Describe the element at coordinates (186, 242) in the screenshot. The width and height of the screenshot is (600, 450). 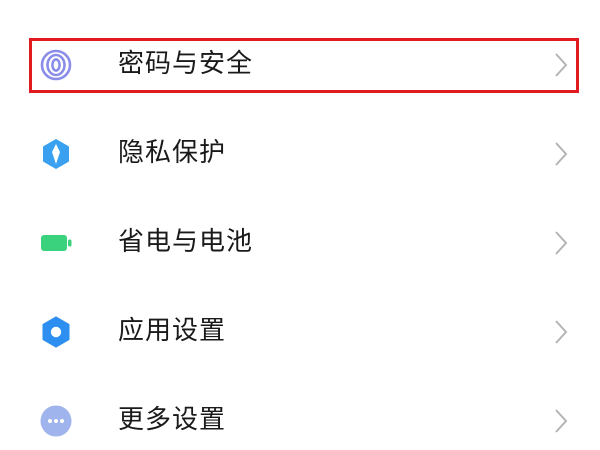
I see `settings-item-label: 省电与电池` at that location.